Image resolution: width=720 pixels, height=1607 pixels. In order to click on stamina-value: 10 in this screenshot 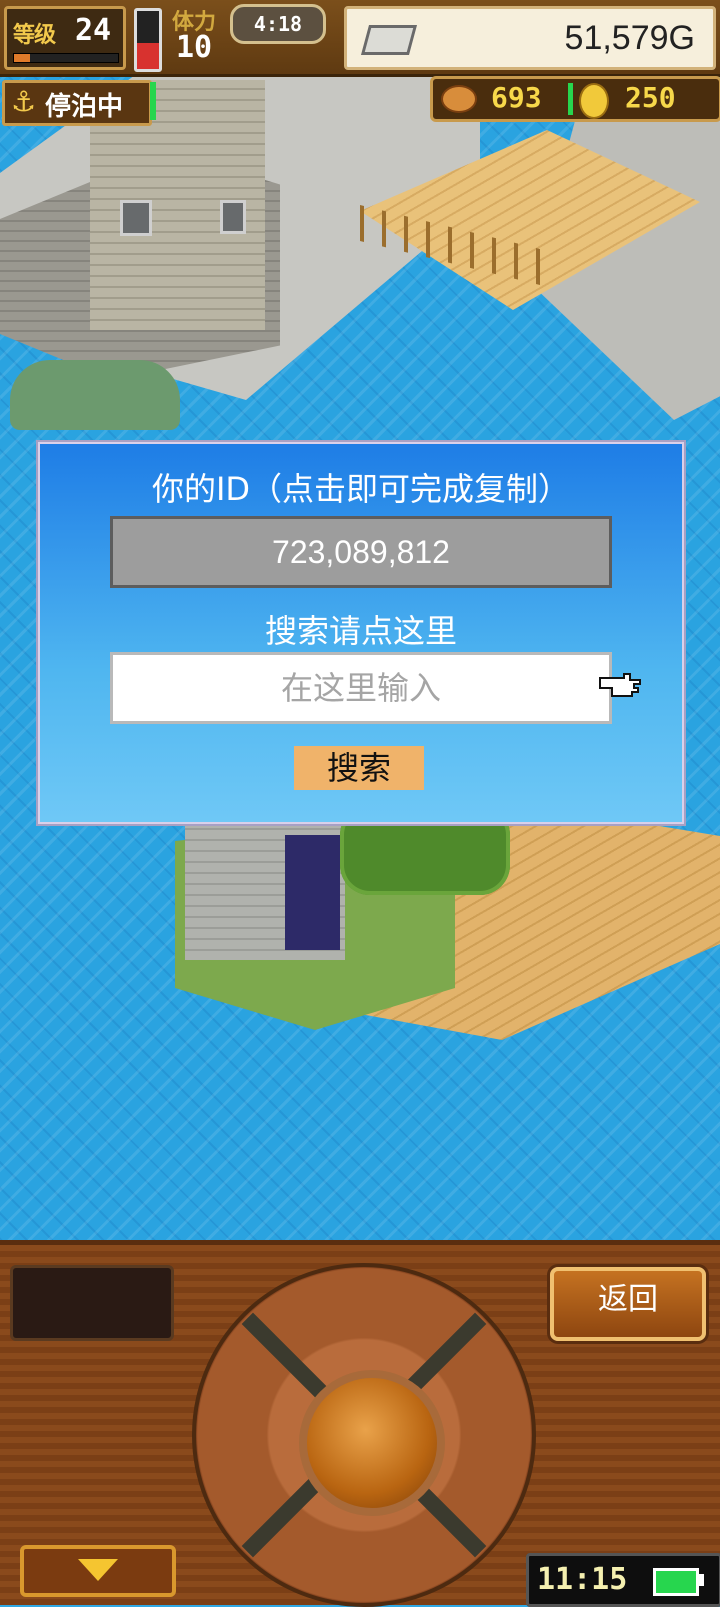, I will do `click(194, 47)`.